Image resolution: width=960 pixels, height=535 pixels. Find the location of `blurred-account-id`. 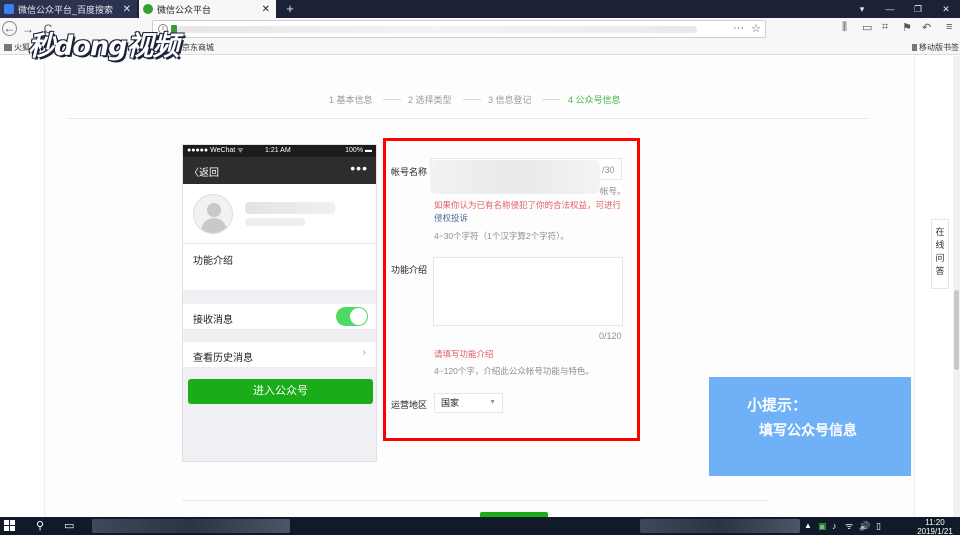

blurred-account-id is located at coordinates (275, 222).